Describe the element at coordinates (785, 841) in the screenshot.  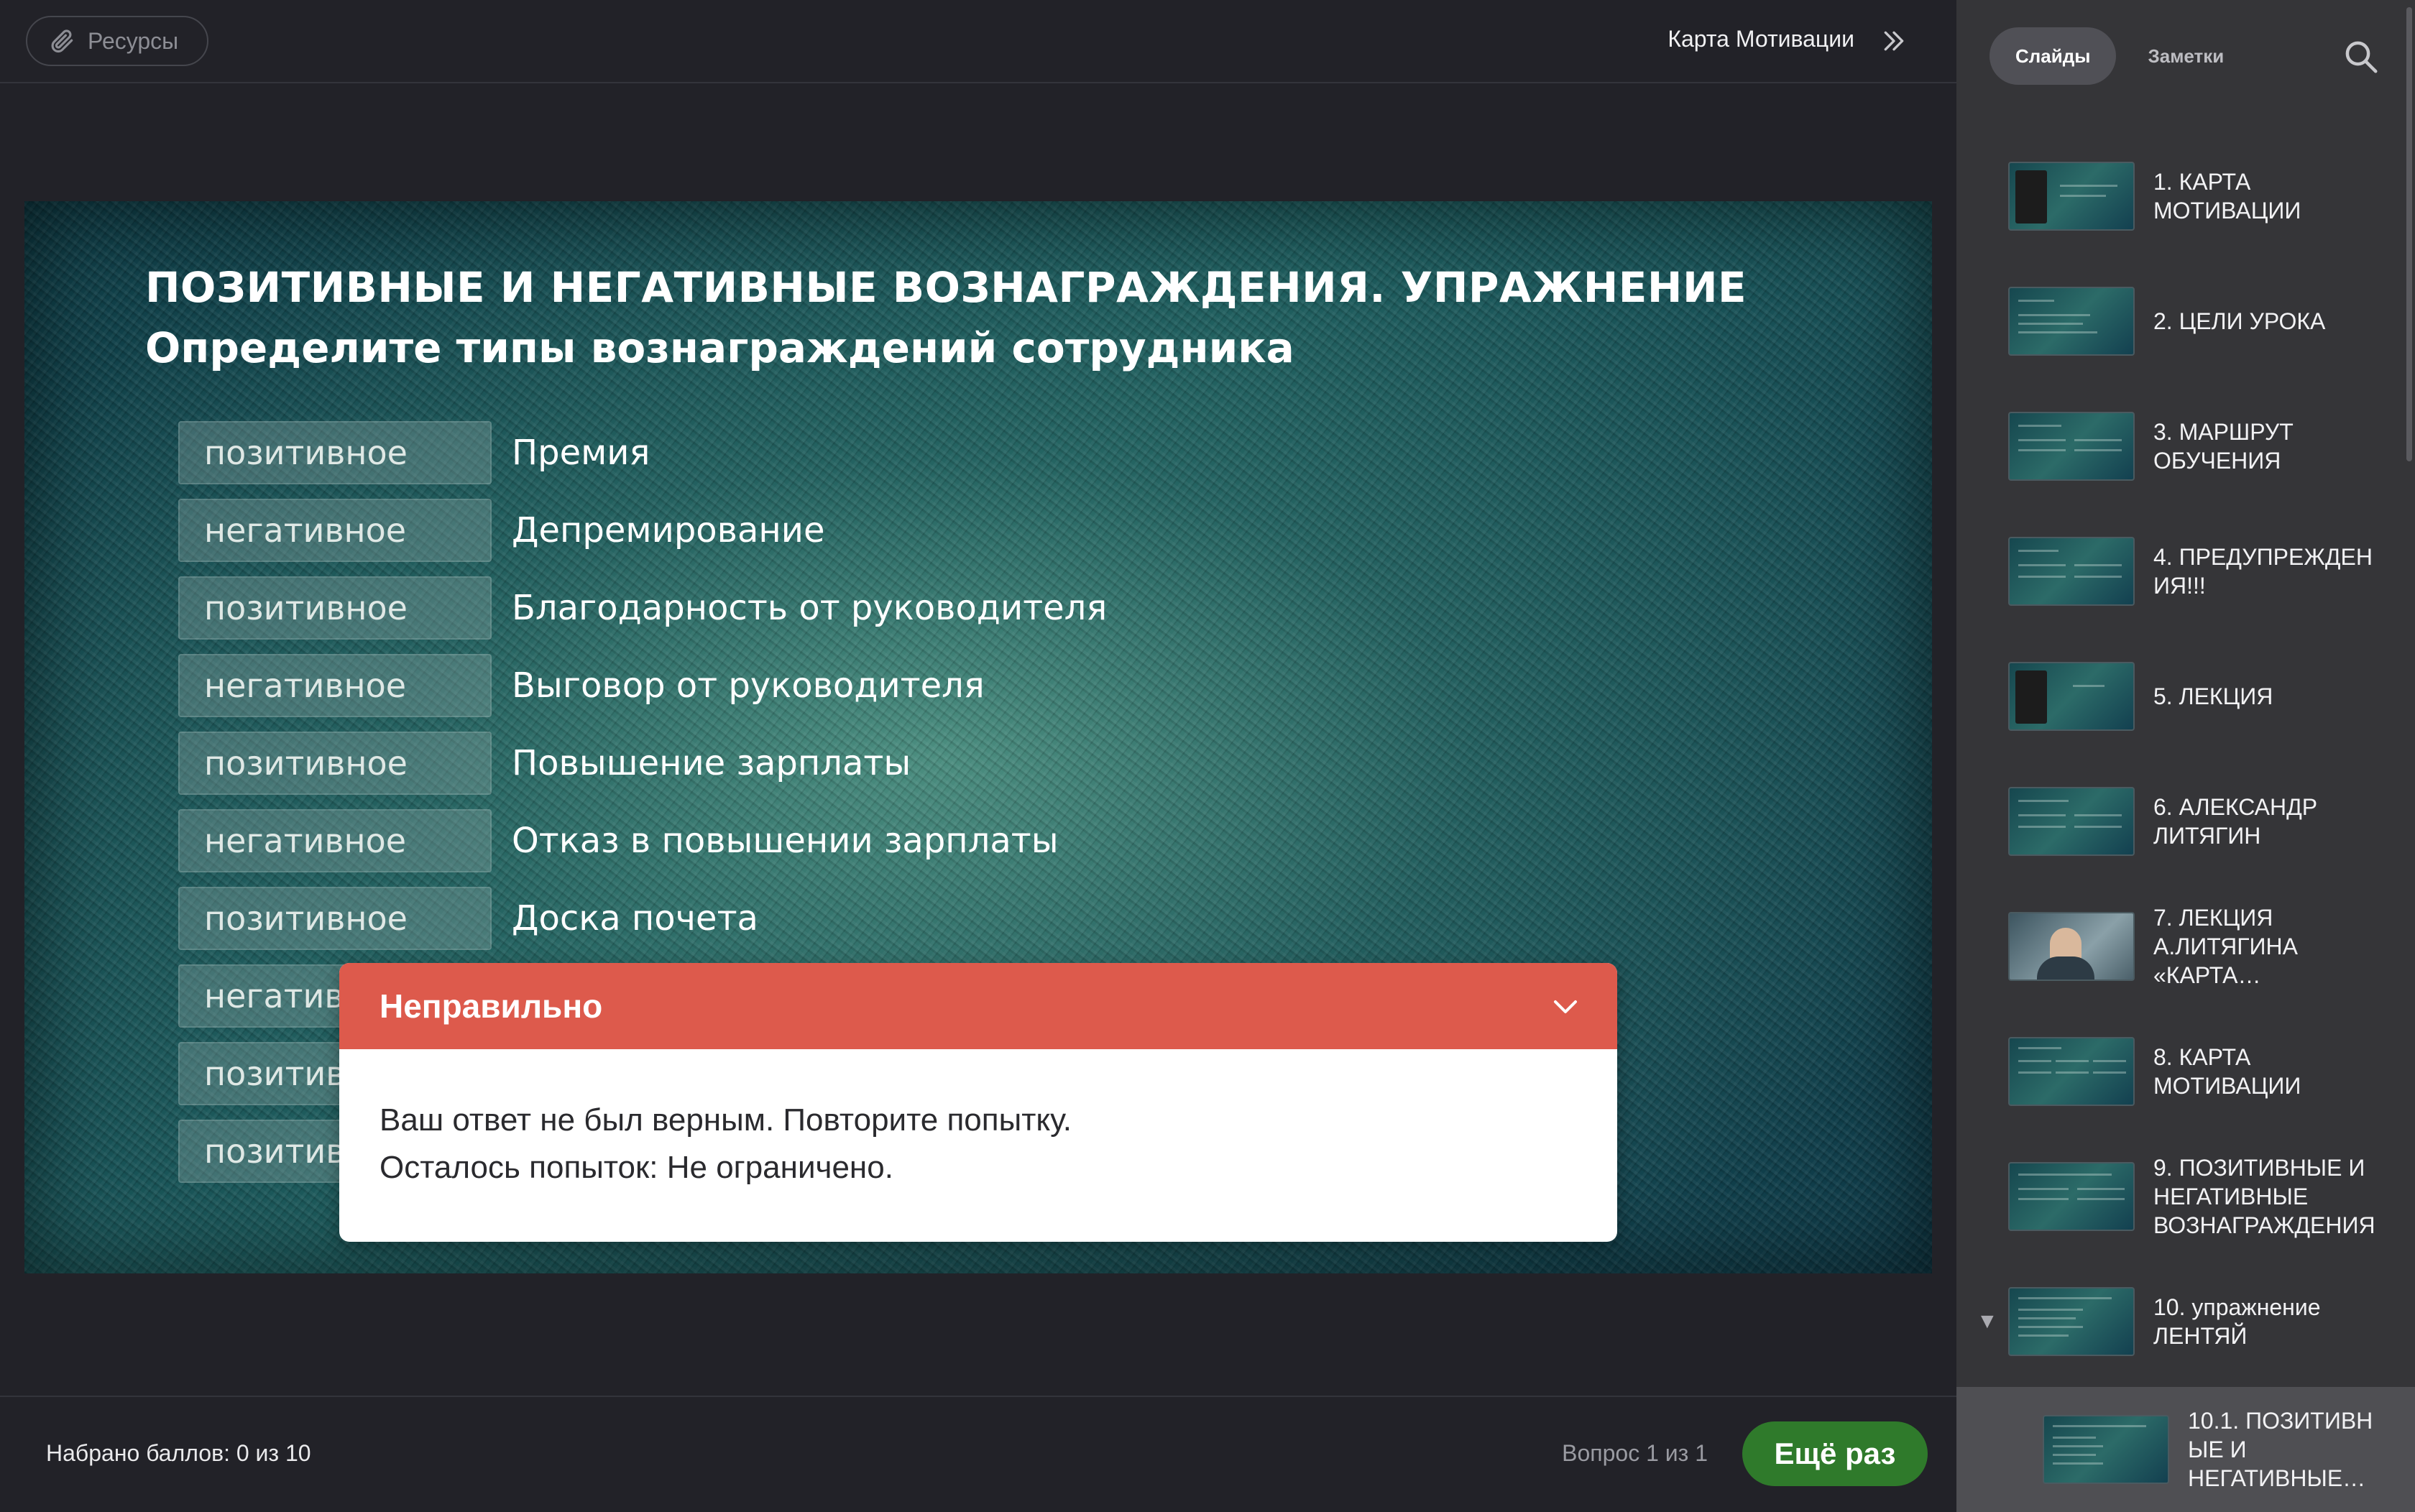
I see `answer-text: Отказ в повышении зарплаты` at that location.